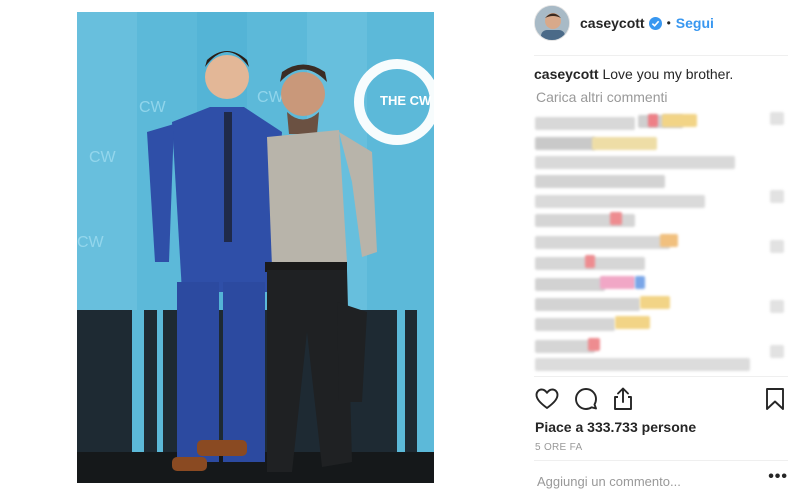 The image size is (800, 495). I want to click on username-link: caseycott, so click(612, 23).